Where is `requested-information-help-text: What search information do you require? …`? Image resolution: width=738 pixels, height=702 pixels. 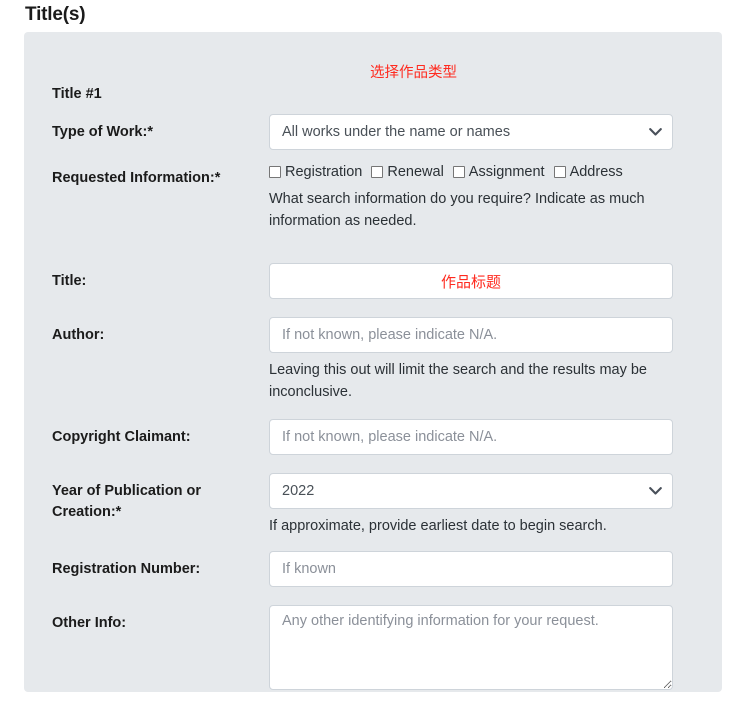
requested-information-help-text: What search information do you require? … is located at coordinates (457, 210).